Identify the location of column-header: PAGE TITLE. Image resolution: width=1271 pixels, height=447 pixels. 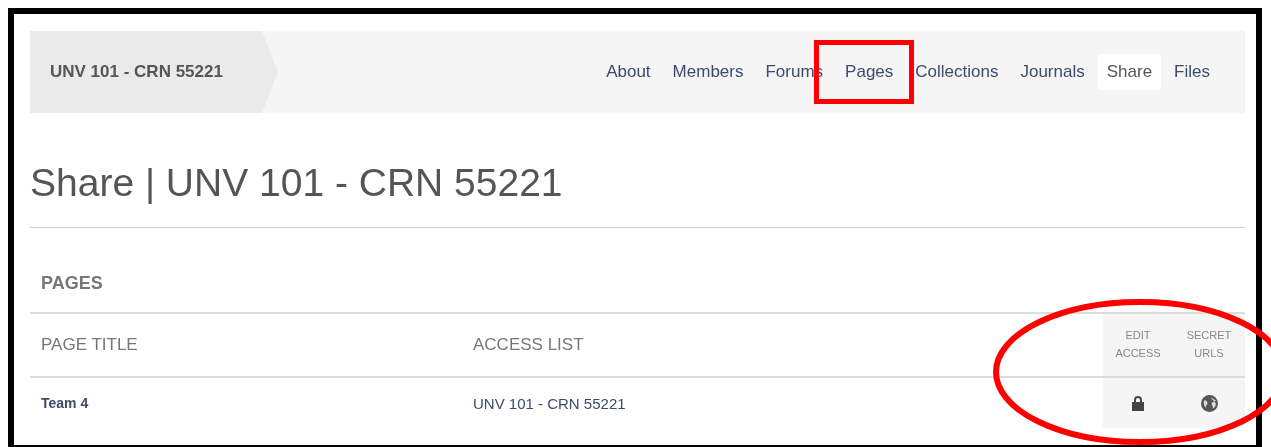
(246, 346).